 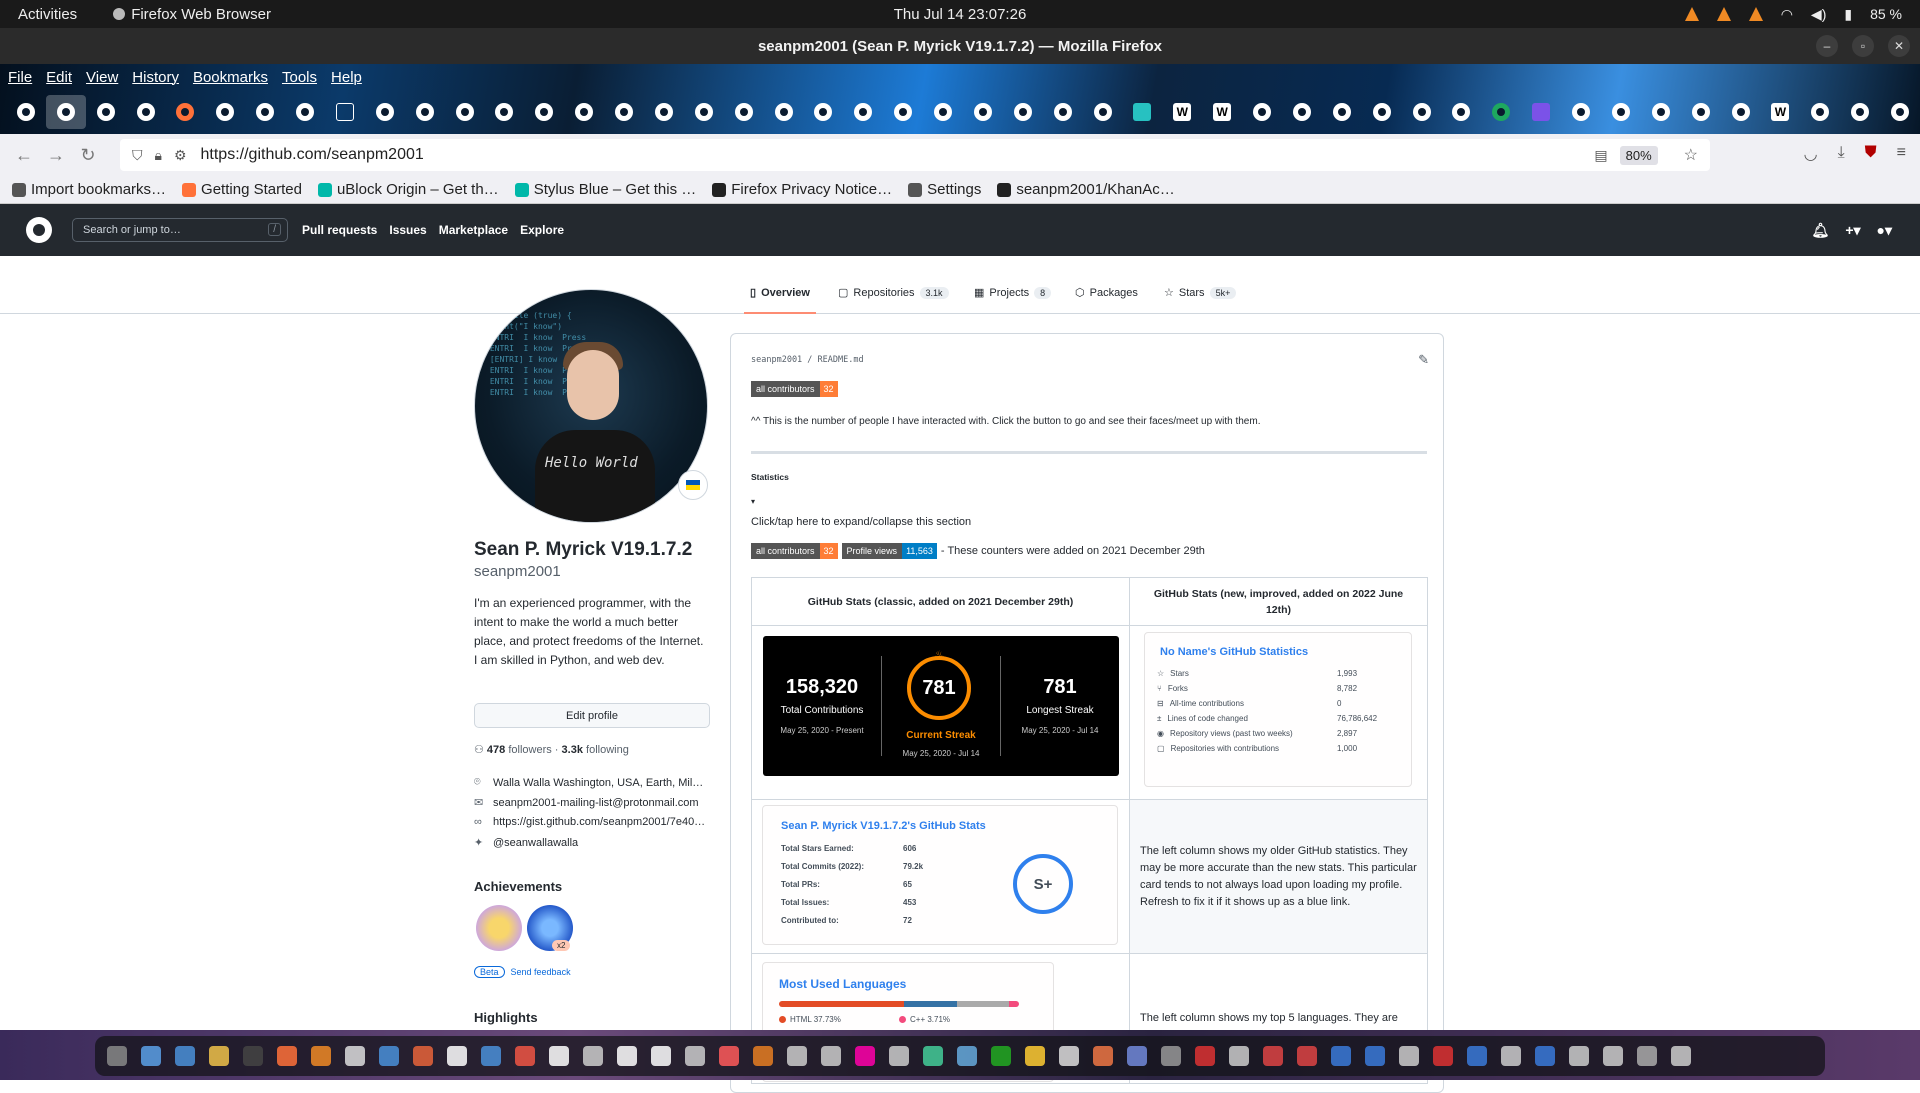 I want to click on profile-views-badge: Profile views 11,563, so click(x=889, y=551).